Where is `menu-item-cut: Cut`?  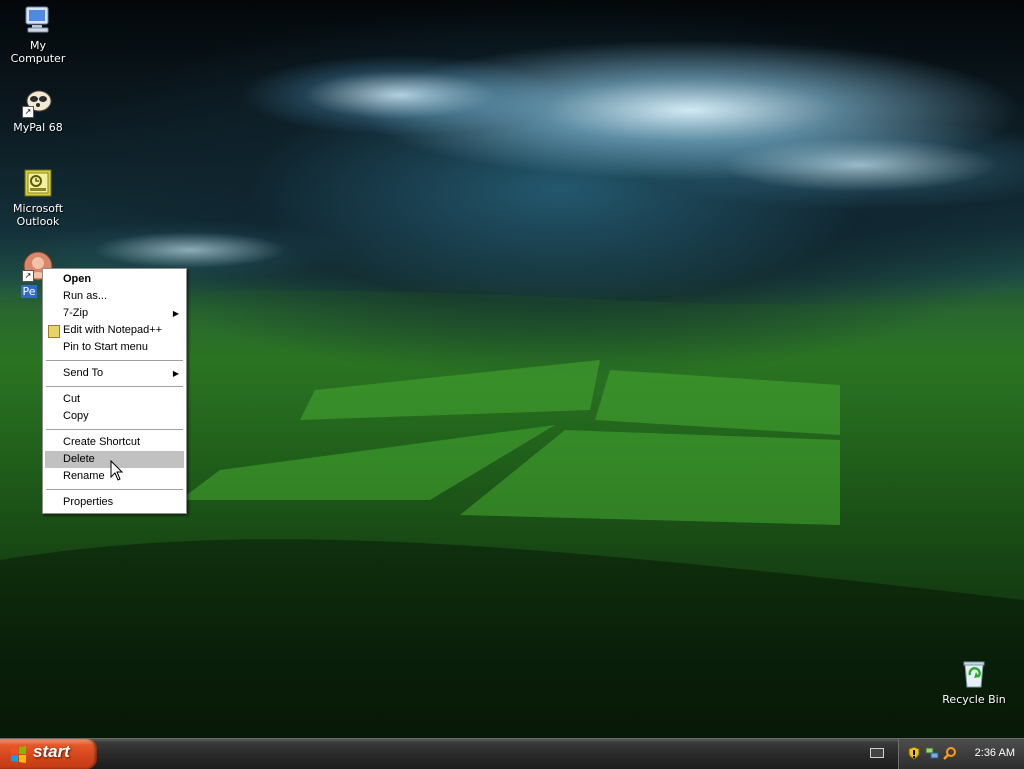 menu-item-cut: Cut is located at coordinates (114, 399).